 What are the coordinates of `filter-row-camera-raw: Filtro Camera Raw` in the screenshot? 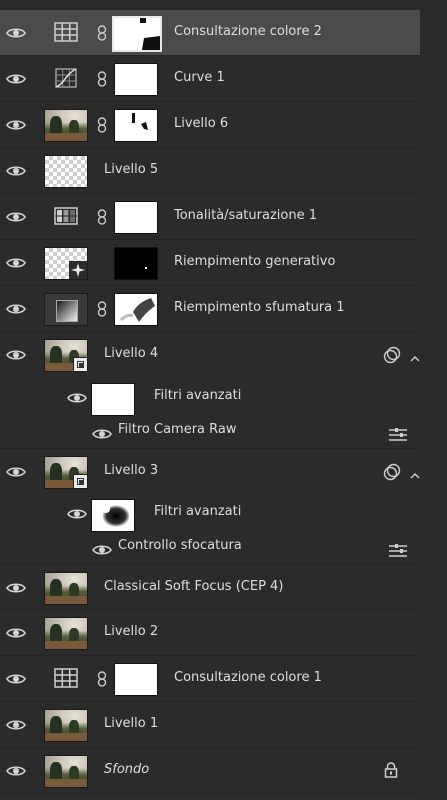 It's located at (210, 433).